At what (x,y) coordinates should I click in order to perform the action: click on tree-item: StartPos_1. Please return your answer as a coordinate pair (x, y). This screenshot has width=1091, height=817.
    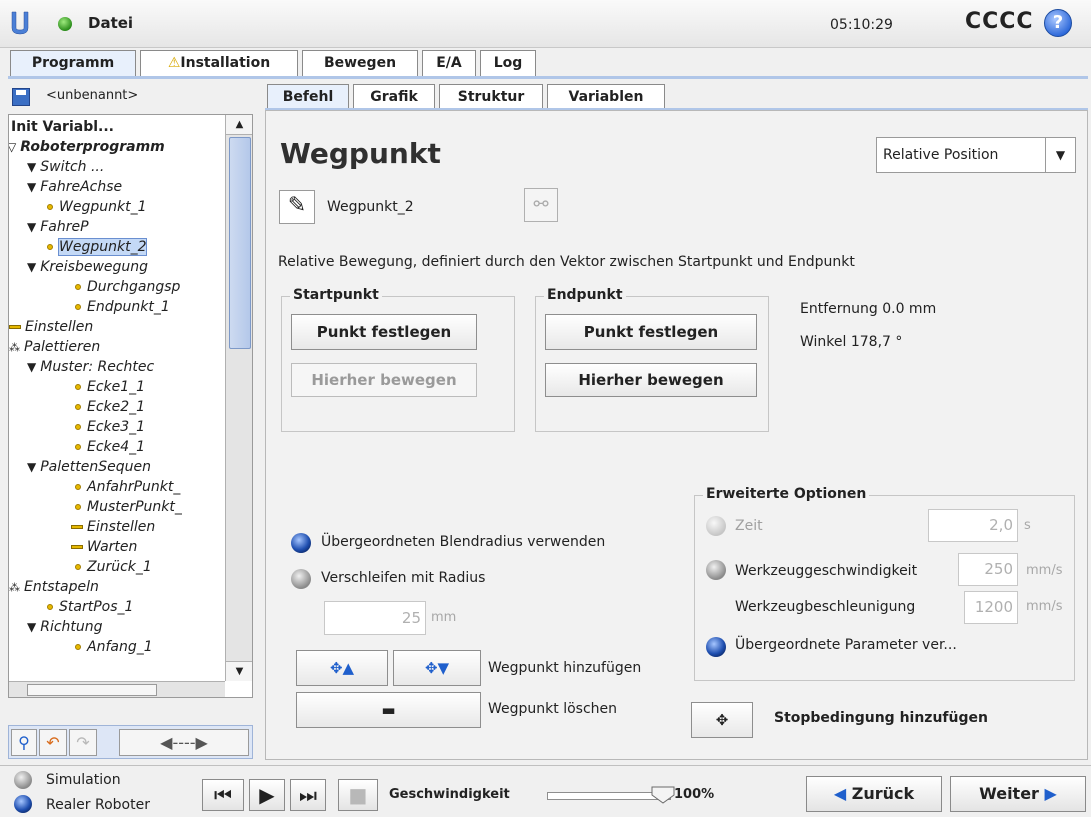
    Looking at the image, I should click on (90, 607).